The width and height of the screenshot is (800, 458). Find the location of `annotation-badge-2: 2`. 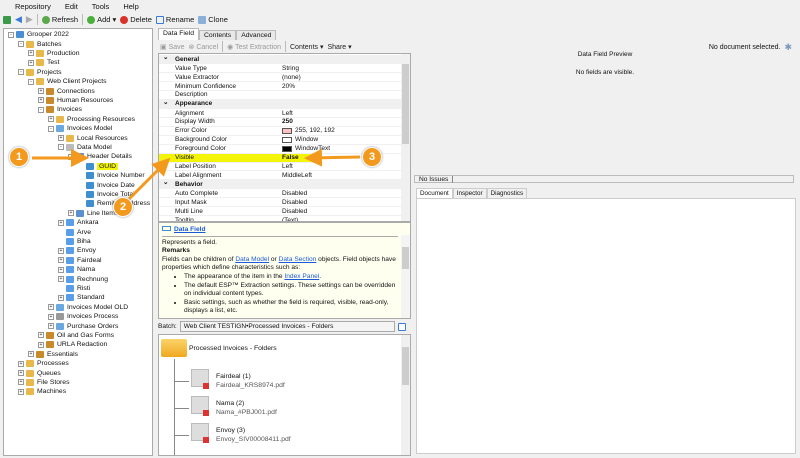

annotation-badge-2: 2 is located at coordinates (123, 207).